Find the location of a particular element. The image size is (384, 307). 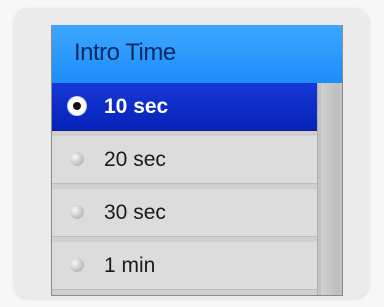

radio-selected-icon is located at coordinates (77, 106).